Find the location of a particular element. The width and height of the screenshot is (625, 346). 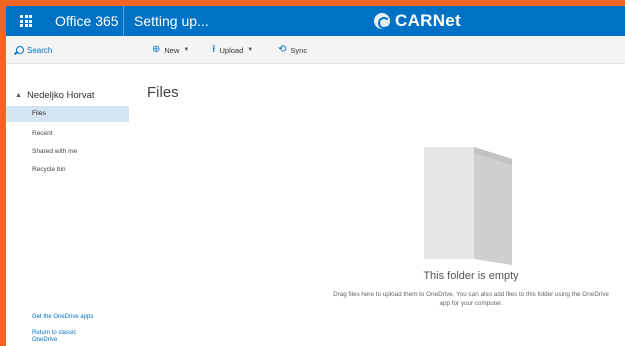

owner-toggle: ▲ Nedeljko Horvat is located at coordinates (55, 95).